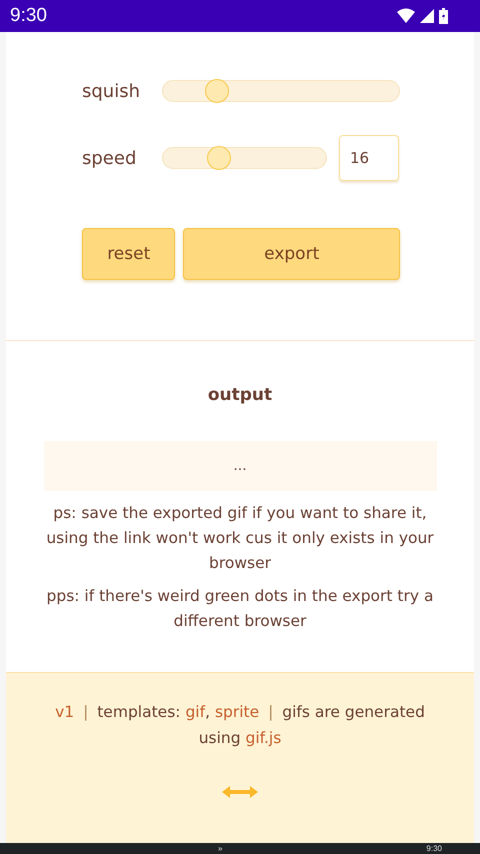  What do you see at coordinates (195, 712) in the screenshot?
I see `footer-link: gif` at bounding box center [195, 712].